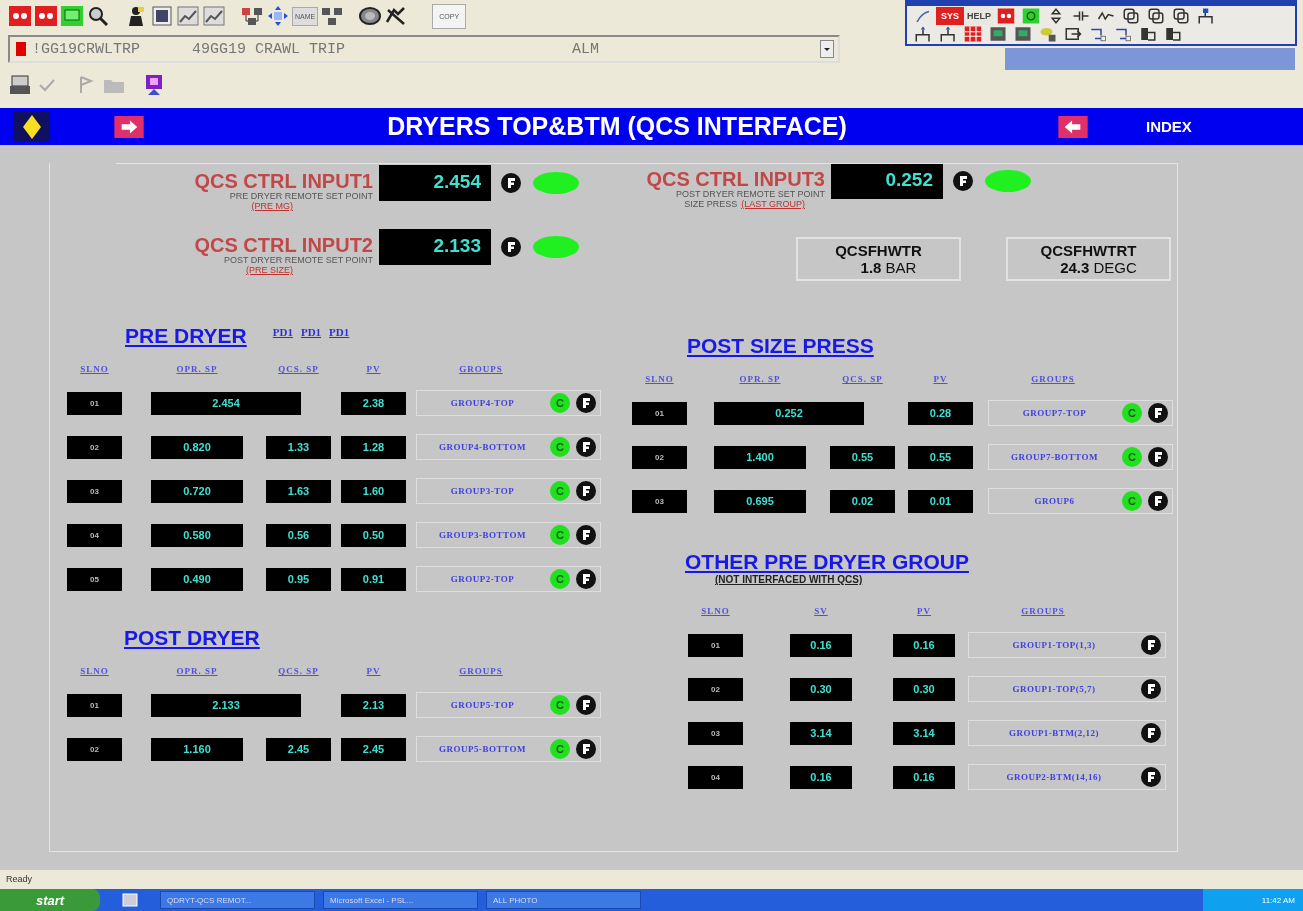  I want to click on sys-button: SYS, so click(950, 16).